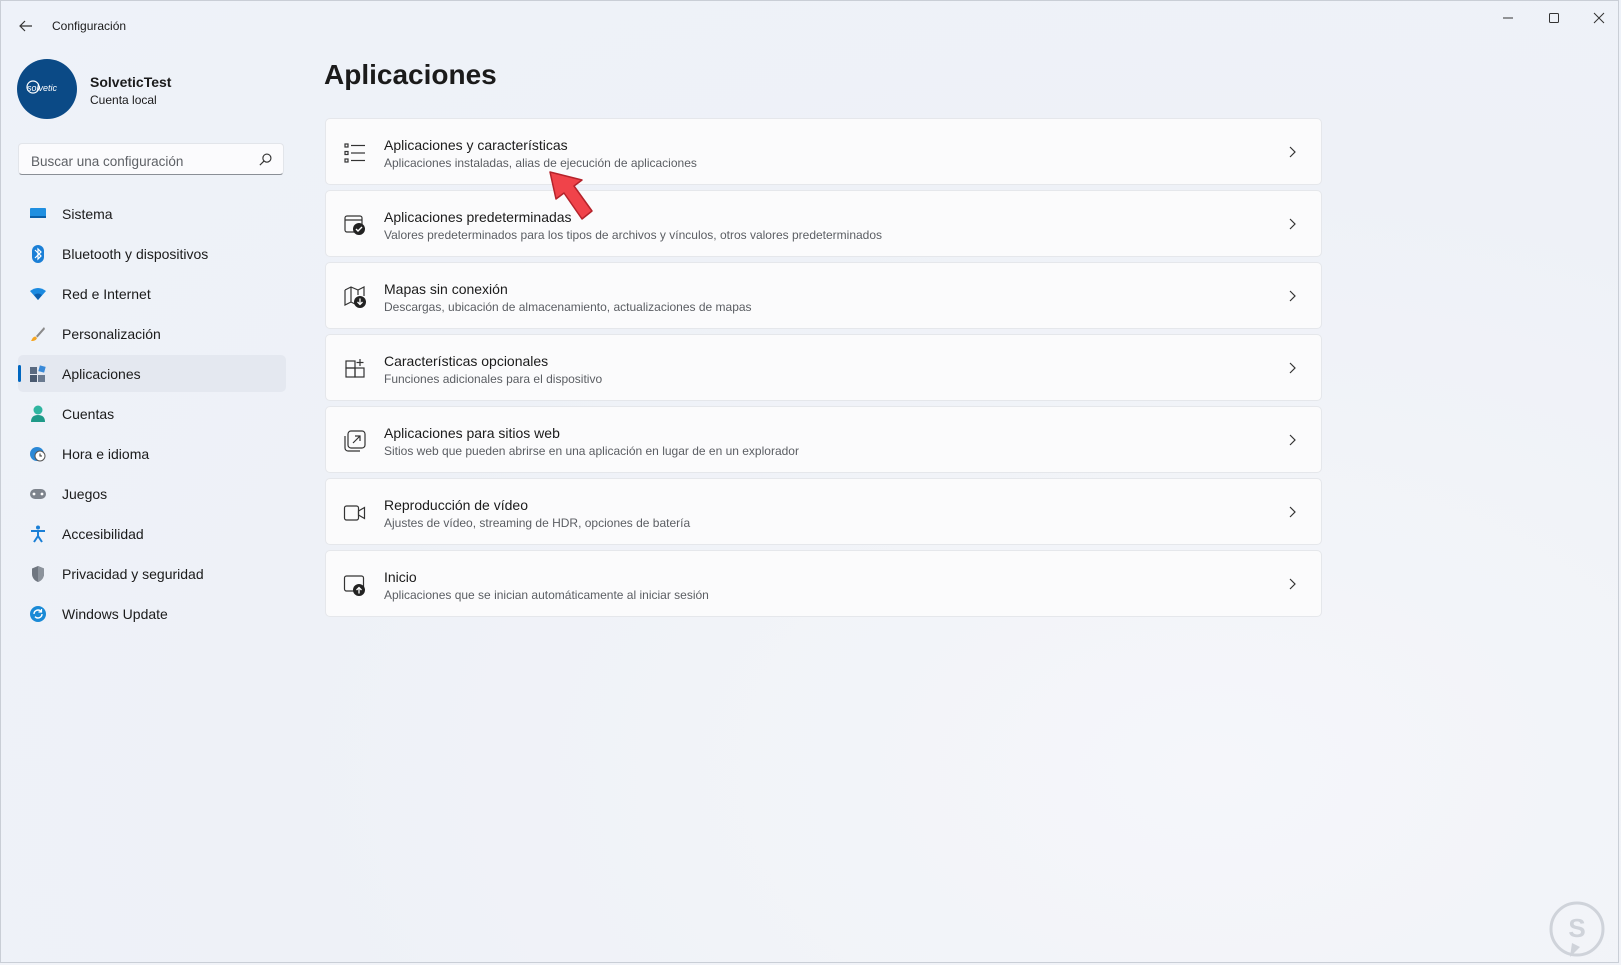 This screenshot has width=1621, height=965. I want to click on shield-icon, so click(38, 574).